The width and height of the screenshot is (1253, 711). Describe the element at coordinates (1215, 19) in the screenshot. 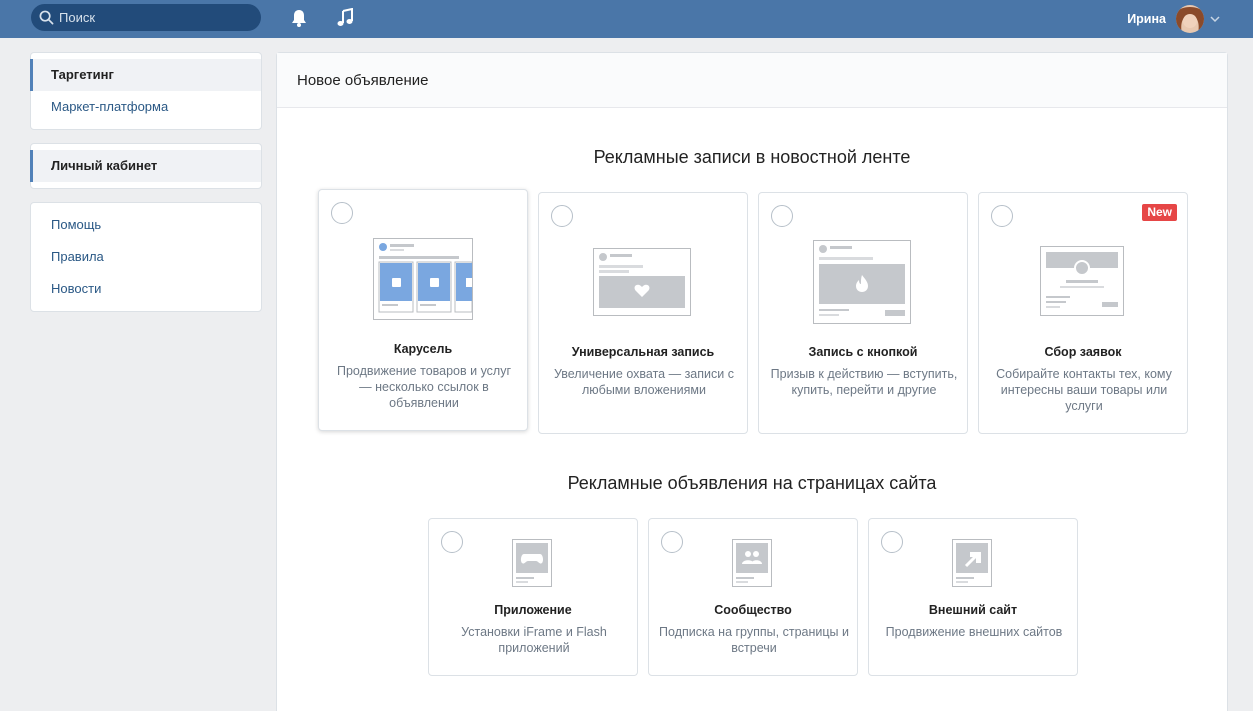

I see `chevron-down-icon` at that location.